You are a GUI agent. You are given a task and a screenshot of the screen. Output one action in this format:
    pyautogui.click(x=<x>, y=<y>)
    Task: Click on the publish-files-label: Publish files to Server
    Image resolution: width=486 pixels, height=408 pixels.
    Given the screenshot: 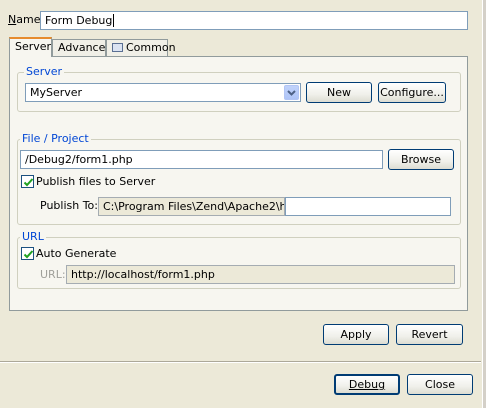 What is the action you would take?
    pyautogui.click(x=96, y=181)
    